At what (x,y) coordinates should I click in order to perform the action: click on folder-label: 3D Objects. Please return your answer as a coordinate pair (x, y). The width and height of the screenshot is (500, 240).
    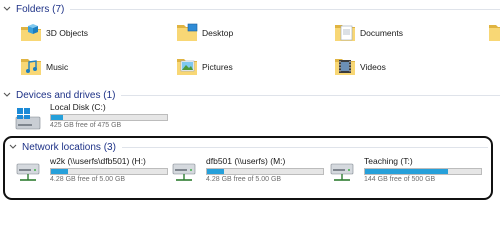
    Looking at the image, I should click on (67, 33).